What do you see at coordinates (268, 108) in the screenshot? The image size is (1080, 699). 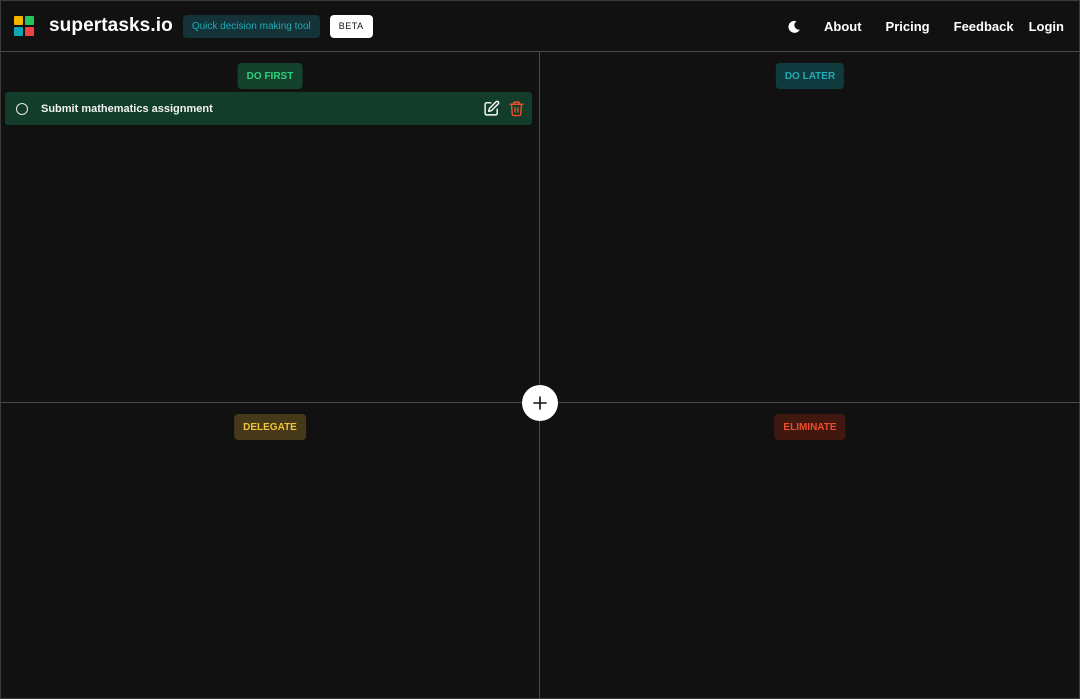 I see `task-item: Submit mathematics assignment` at bounding box center [268, 108].